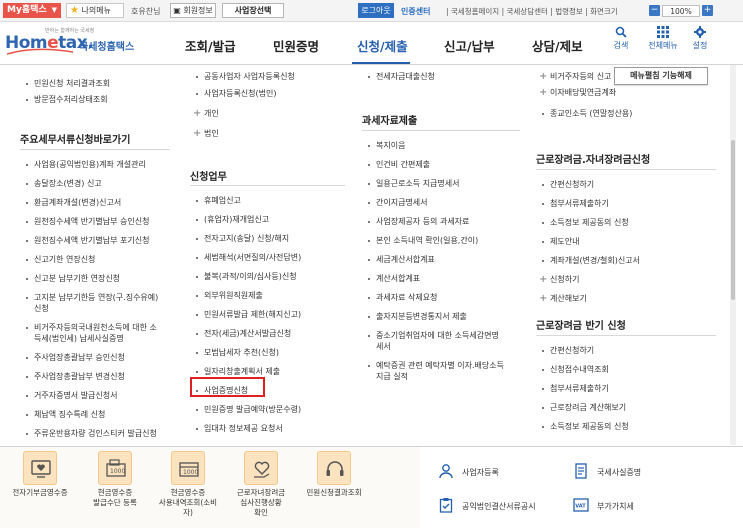 This screenshot has height=528, width=743. What do you see at coordinates (626, 113) in the screenshot?
I see `list-item: 종교인소득 (연말정산용)` at bounding box center [626, 113].